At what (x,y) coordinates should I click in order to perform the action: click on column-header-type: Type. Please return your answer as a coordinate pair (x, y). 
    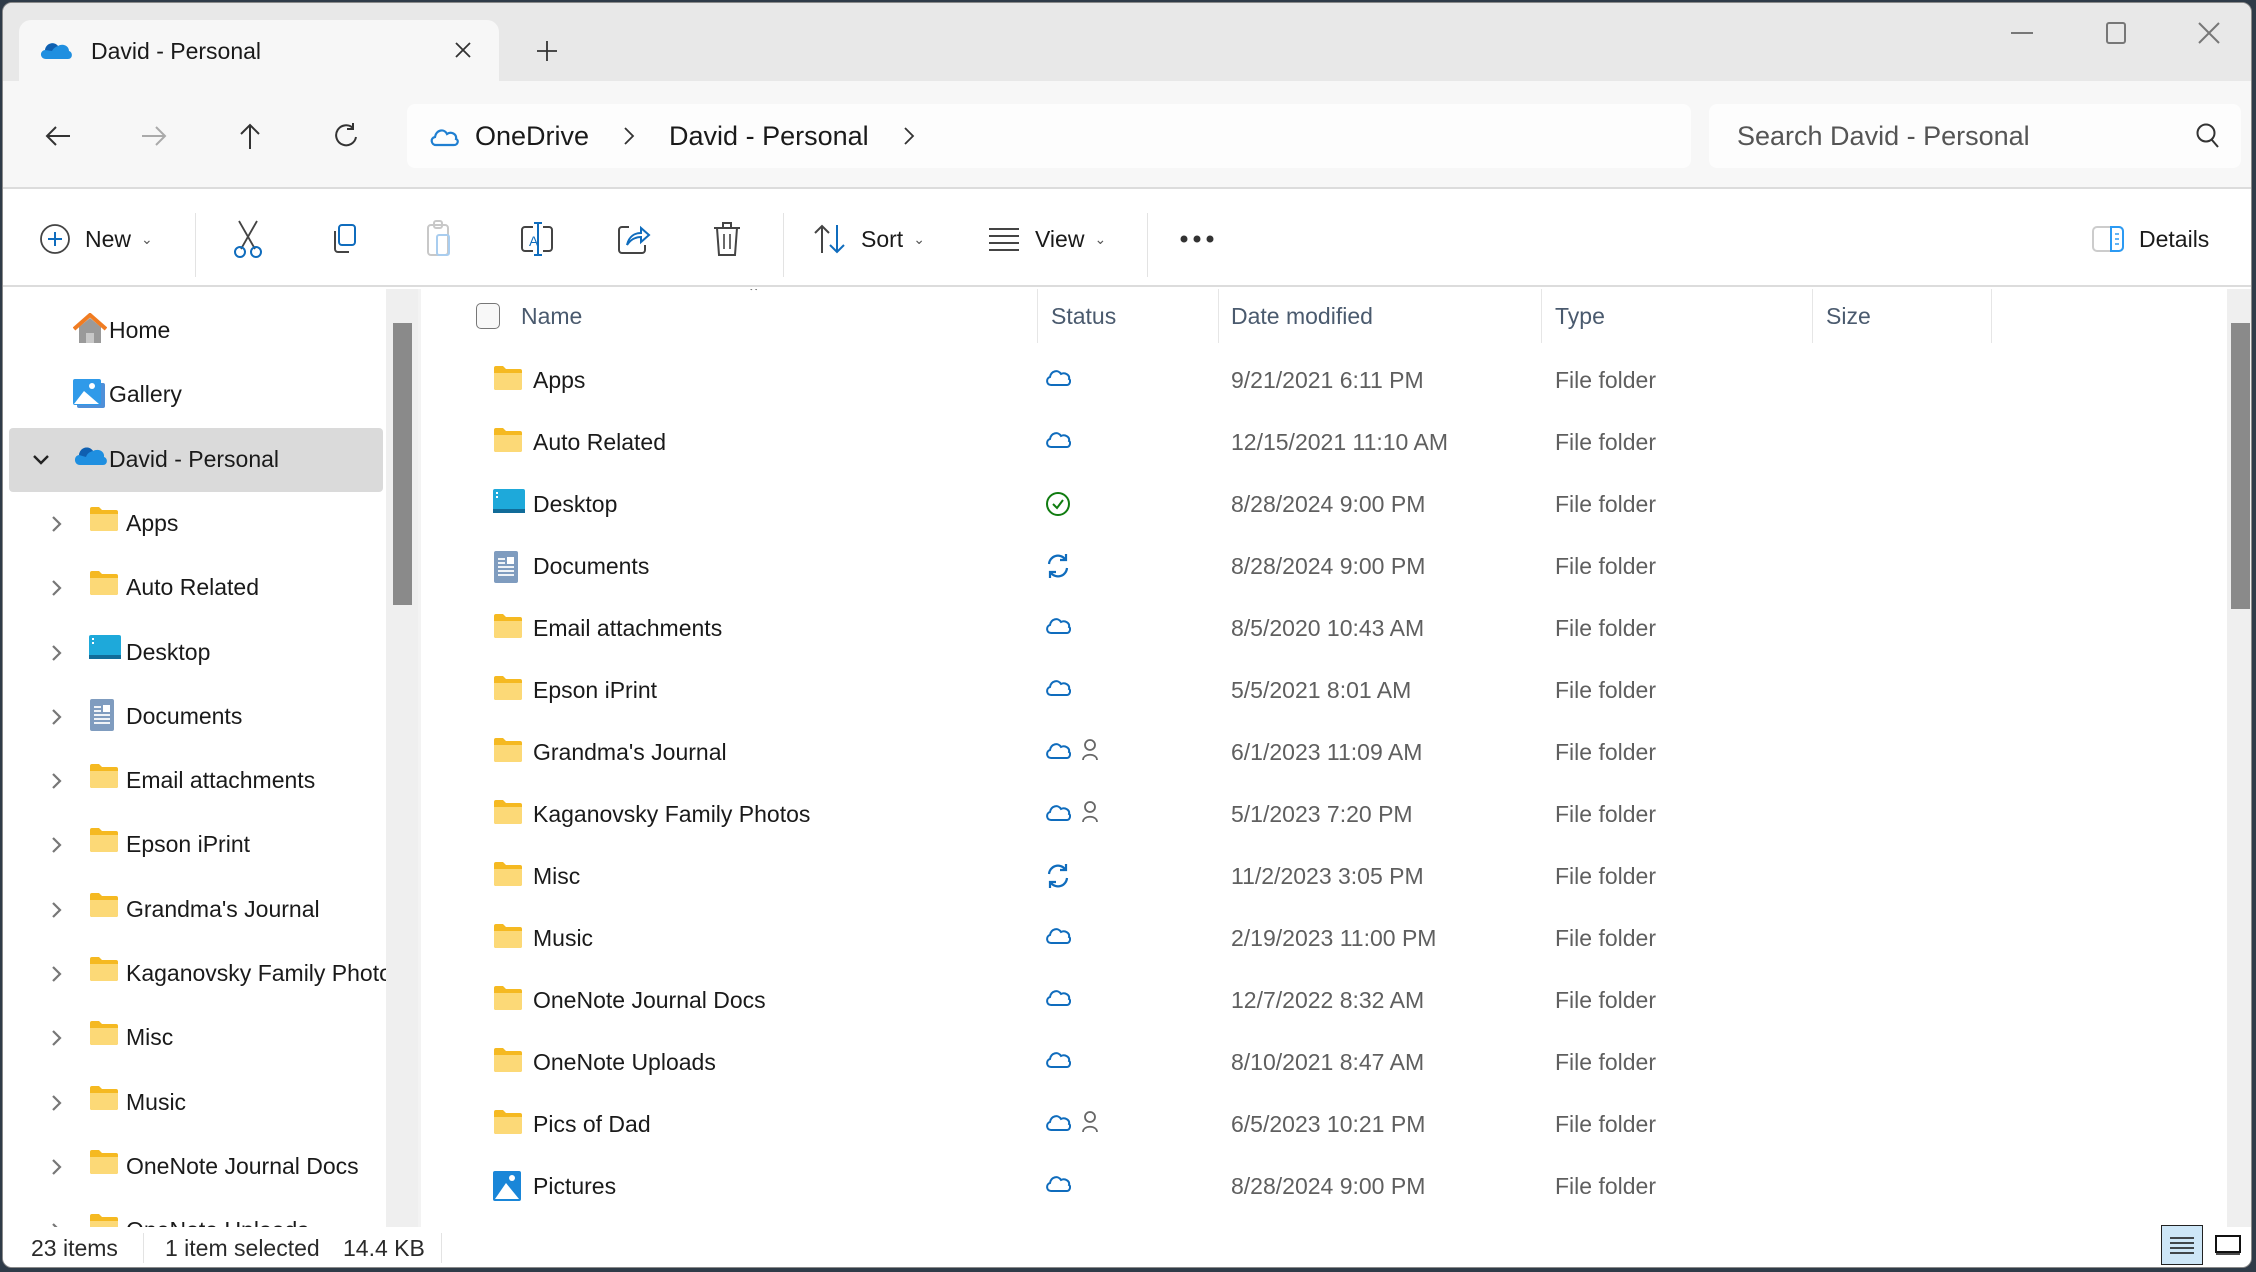
    Looking at the image, I should click on (1580, 316).